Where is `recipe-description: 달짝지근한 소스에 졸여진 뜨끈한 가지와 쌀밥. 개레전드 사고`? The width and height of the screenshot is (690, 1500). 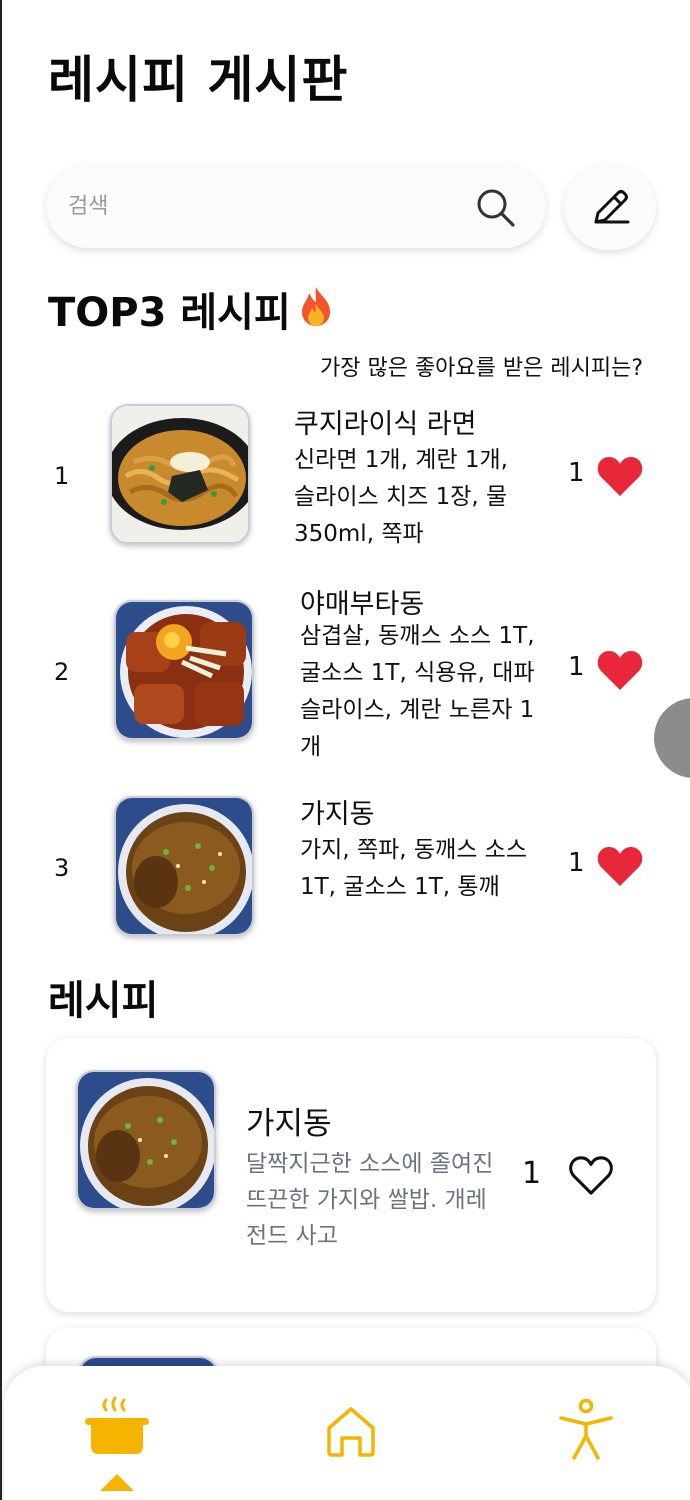 recipe-description: 달짝지근한 소스에 졸여진 뜨끈한 가지와 쌀밥. 개레전드 사고 is located at coordinates (370, 1200).